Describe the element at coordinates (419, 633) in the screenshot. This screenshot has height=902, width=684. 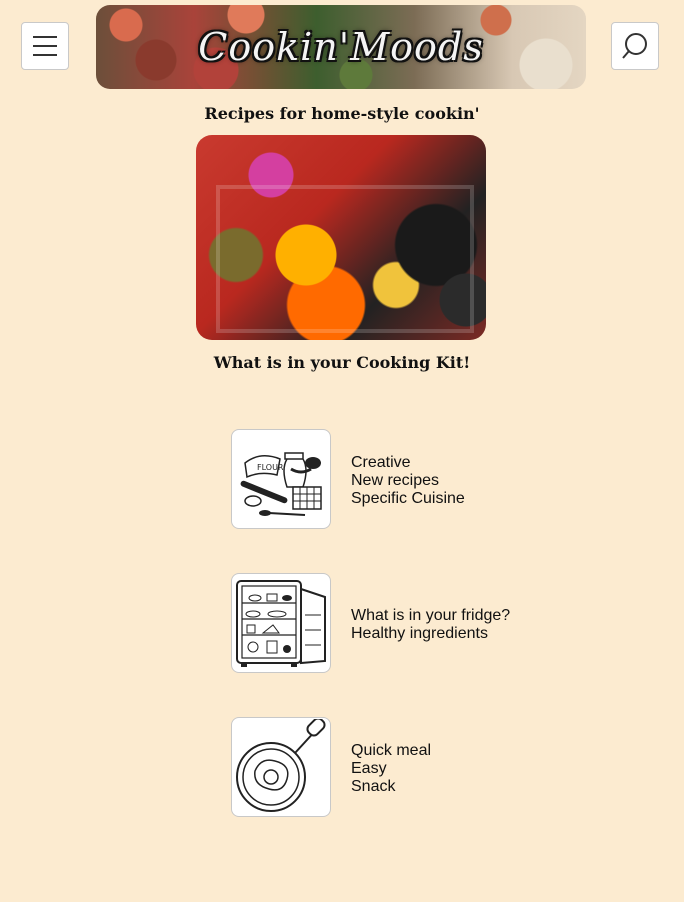
I see `kit-item-line: Healthy ingredients` at that location.